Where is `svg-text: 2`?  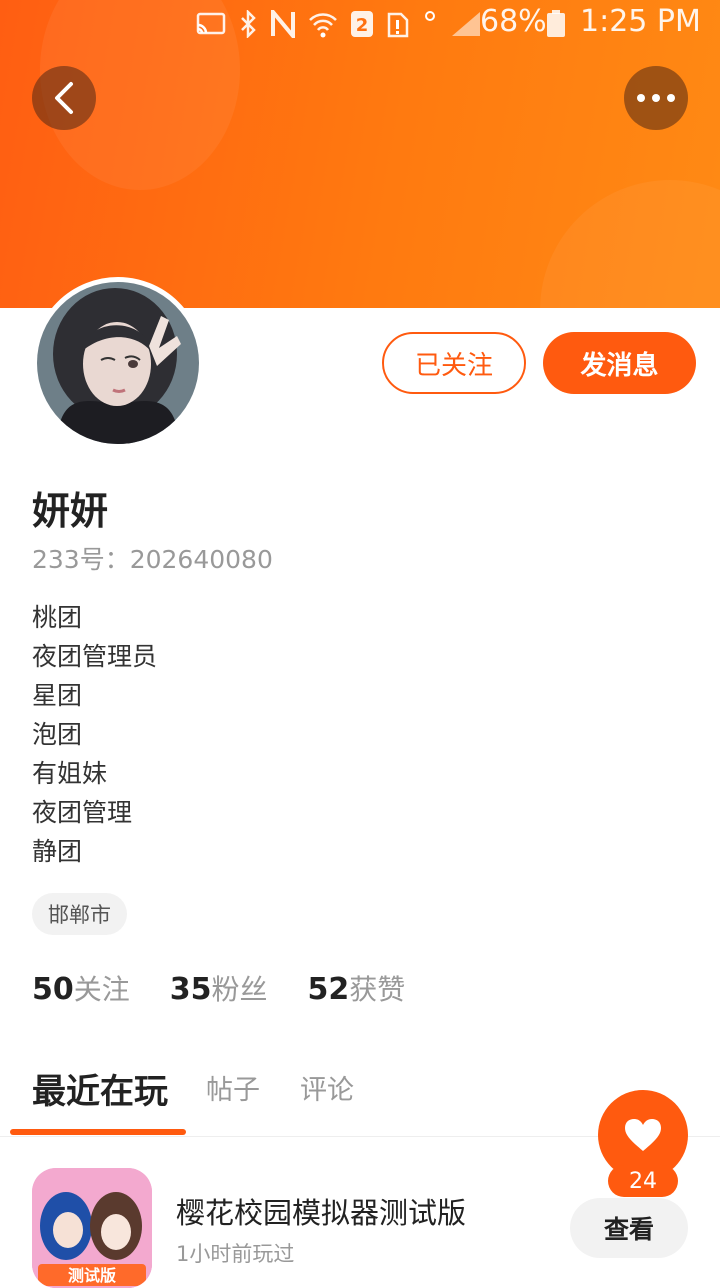 svg-text: 2 is located at coordinates (362, 25).